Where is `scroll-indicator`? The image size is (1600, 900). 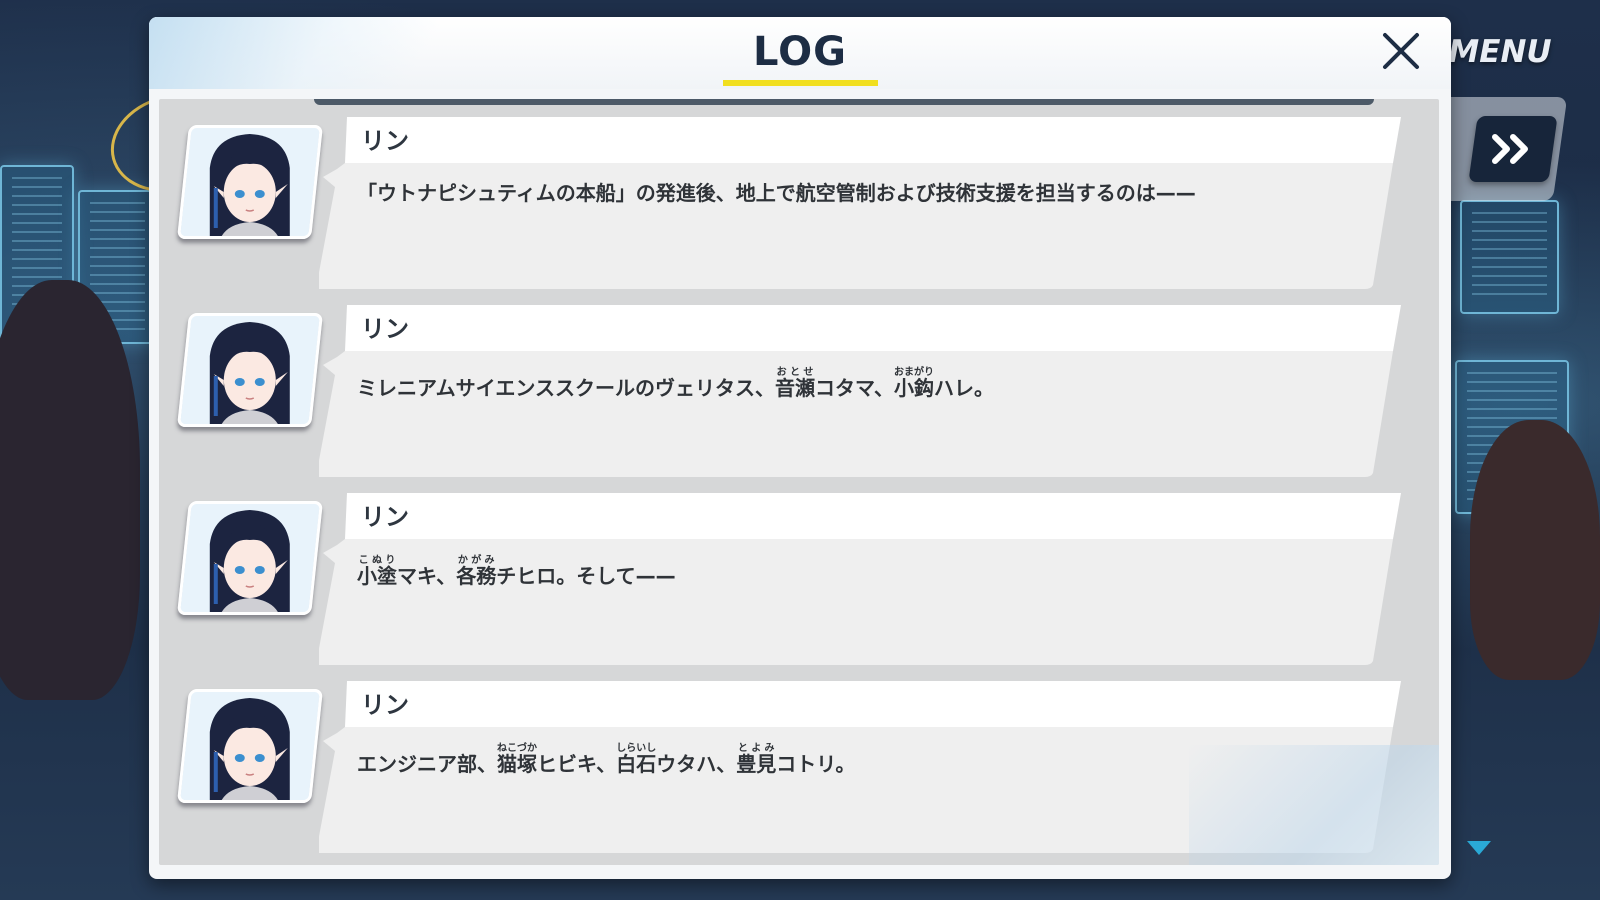 scroll-indicator is located at coordinates (844, 102).